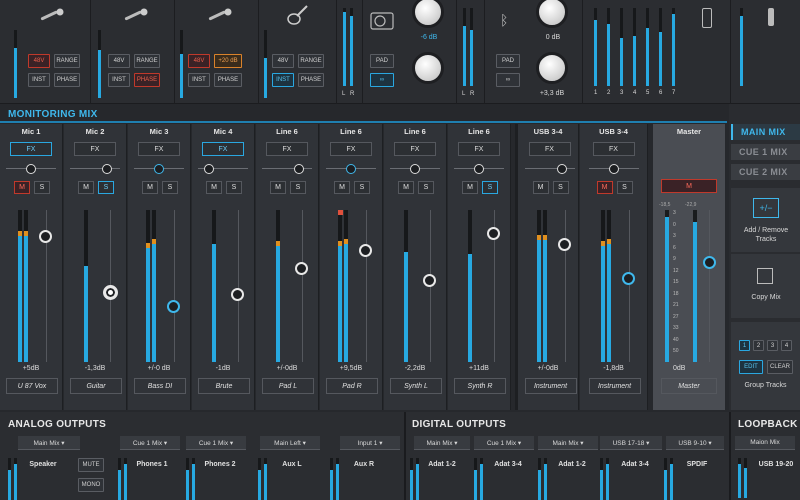 The width and height of the screenshot is (800, 500). I want to click on mono-button: MONO, so click(91, 485).